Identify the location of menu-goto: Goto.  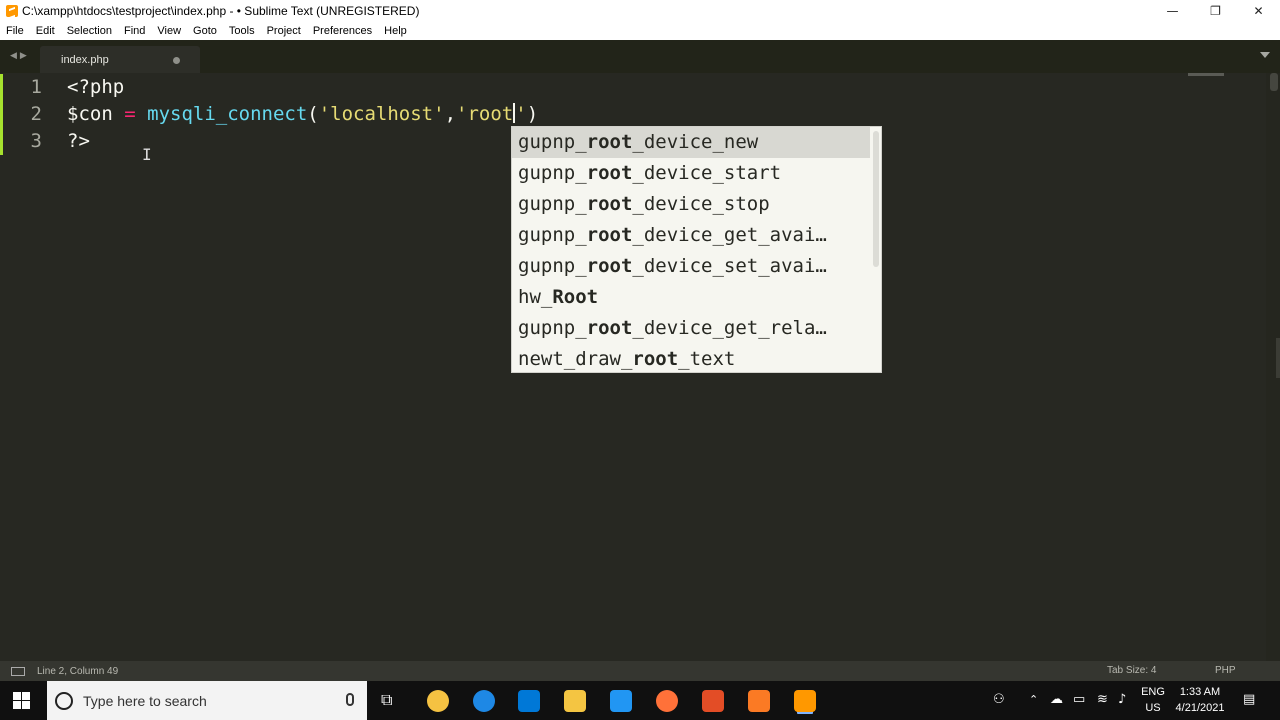
(205, 31).